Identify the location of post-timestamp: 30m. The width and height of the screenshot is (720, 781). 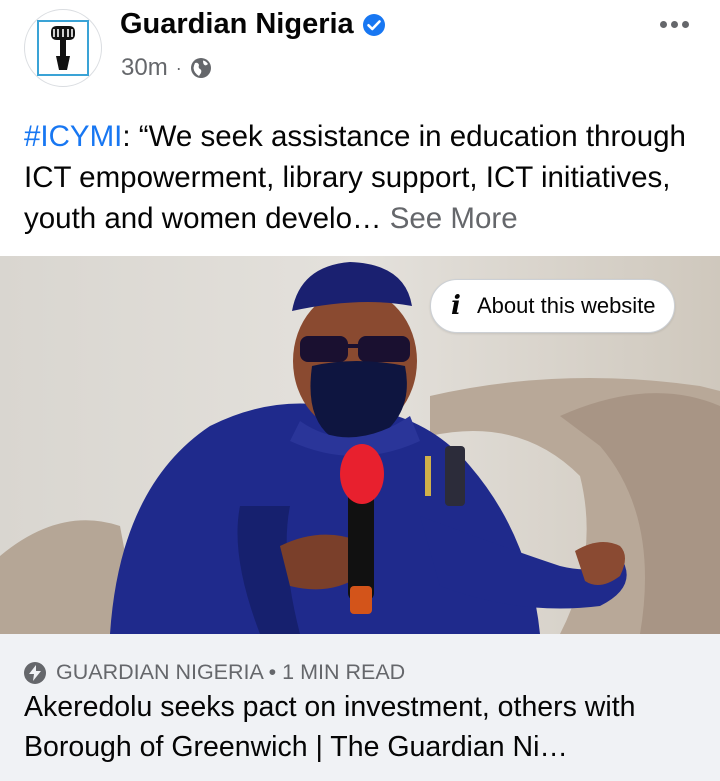
(144, 68).